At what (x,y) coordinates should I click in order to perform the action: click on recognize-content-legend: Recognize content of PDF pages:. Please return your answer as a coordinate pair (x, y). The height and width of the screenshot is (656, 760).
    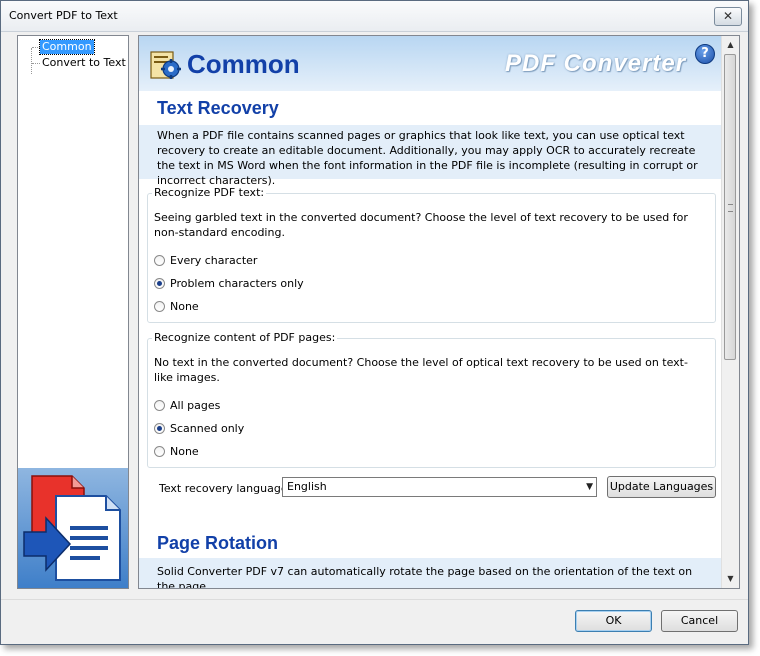
    Looking at the image, I should click on (245, 337).